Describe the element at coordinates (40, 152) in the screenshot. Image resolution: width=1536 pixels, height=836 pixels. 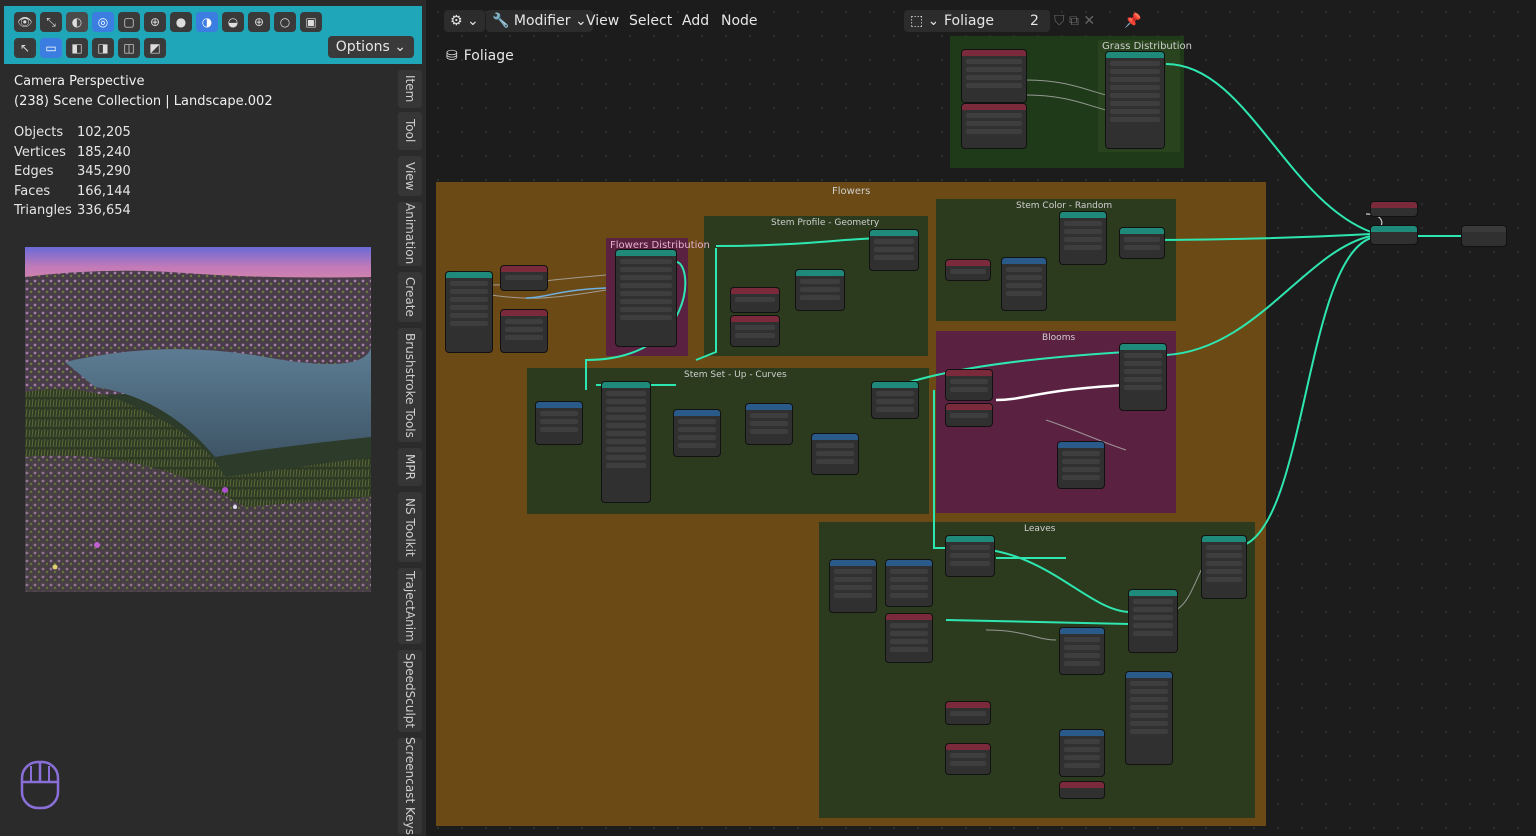
I see `stat-label: Vertices` at that location.